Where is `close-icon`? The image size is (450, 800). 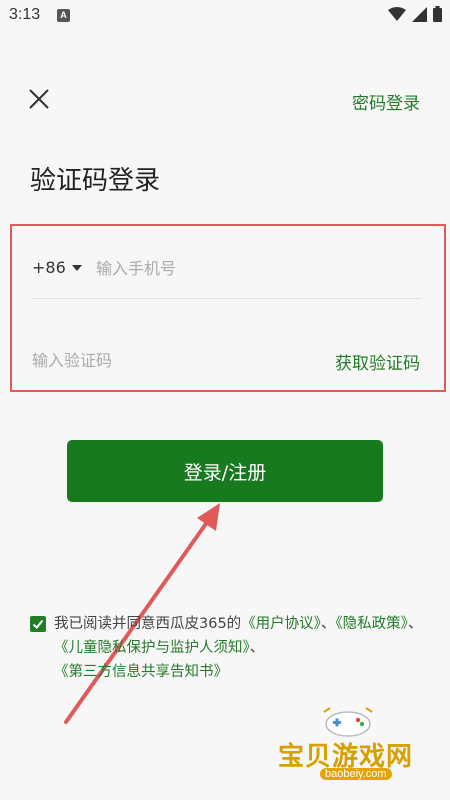
close-icon is located at coordinates (39, 99).